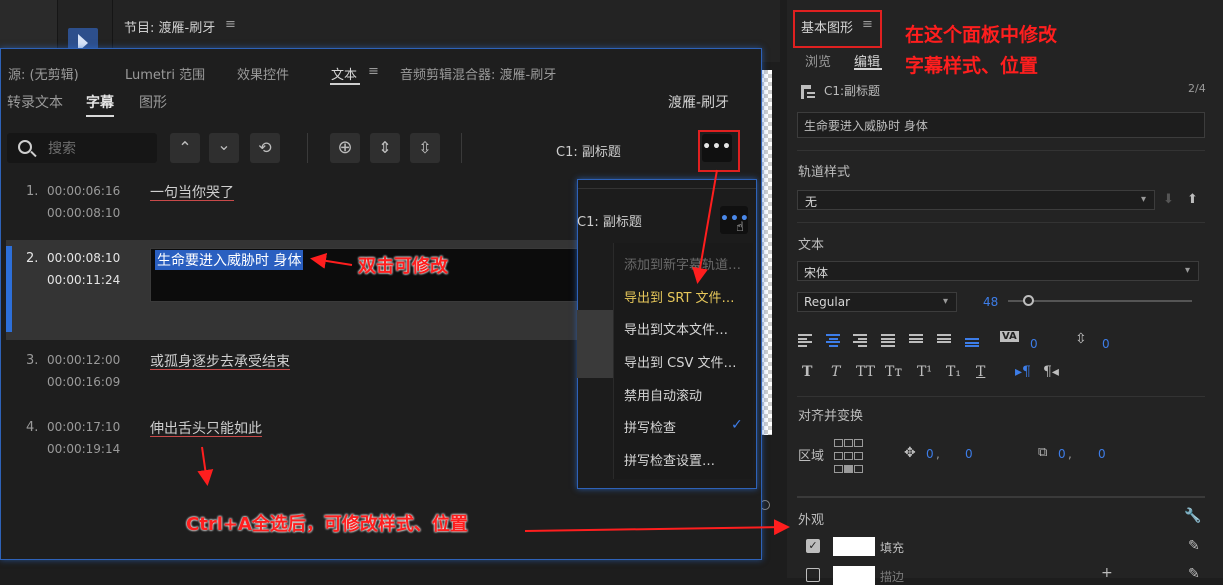  What do you see at coordinates (1100, 301) in the screenshot?
I see `font-size-slider` at bounding box center [1100, 301].